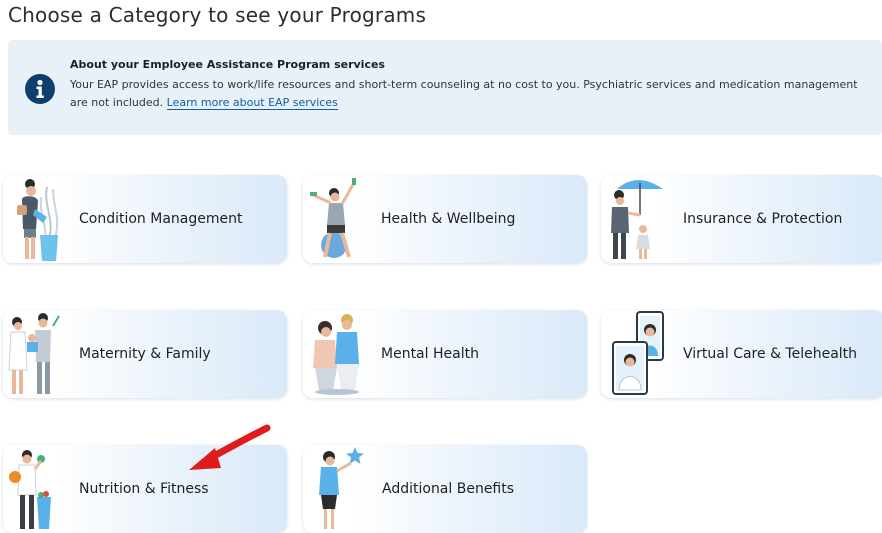 This screenshot has height=533, width=882. Describe the element at coordinates (38, 220) in the screenshot. I see `woman-watering-plant-illustration` at that location.